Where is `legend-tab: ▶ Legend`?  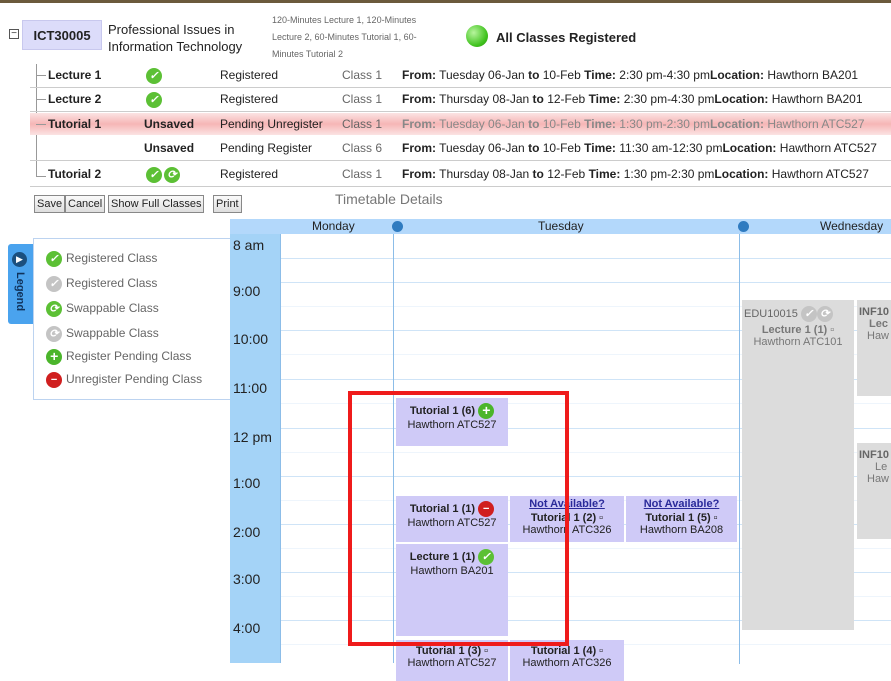
legend-tab: ▶ Legend is located at coordinates (20, 284).